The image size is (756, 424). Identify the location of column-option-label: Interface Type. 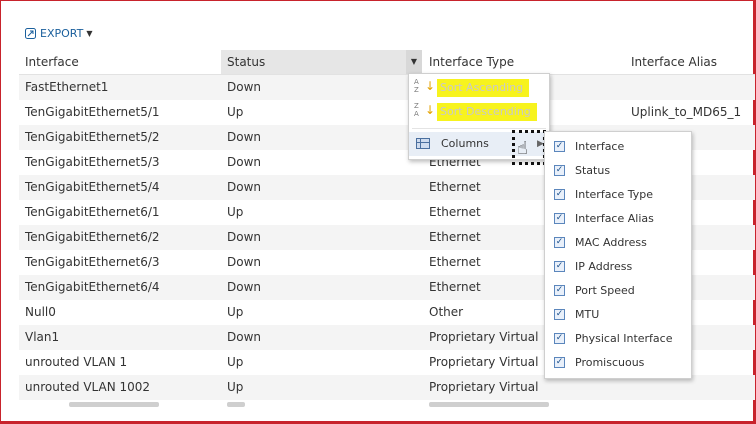
(614, 194).